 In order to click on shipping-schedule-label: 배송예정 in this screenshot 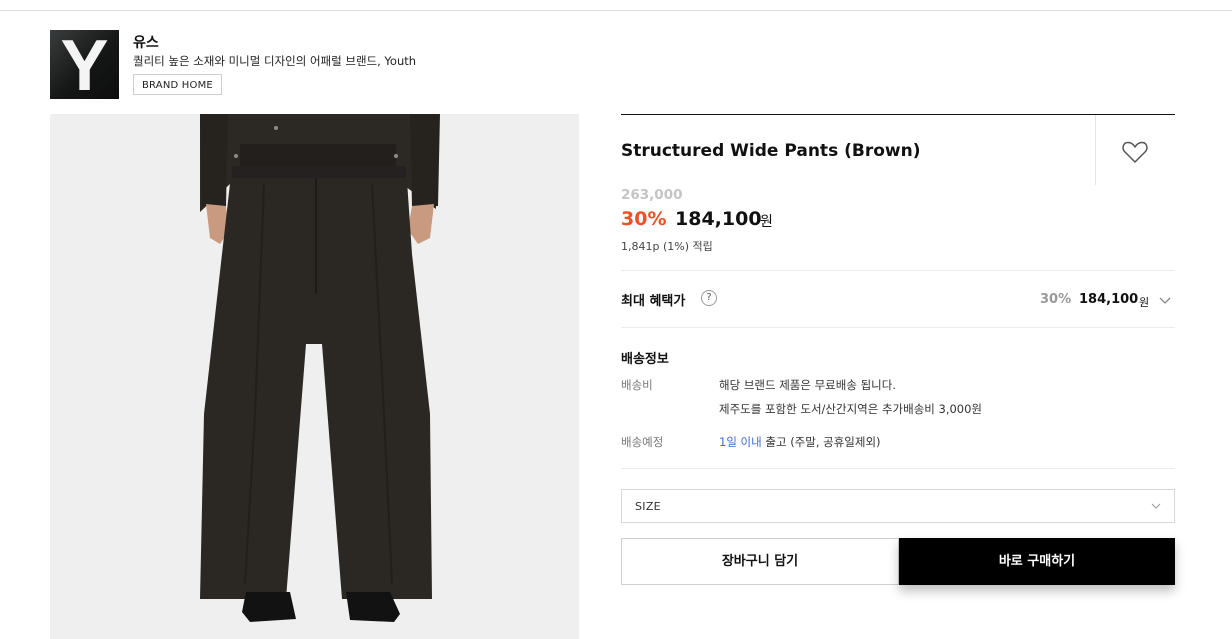, I will do `click(642, 442)`.